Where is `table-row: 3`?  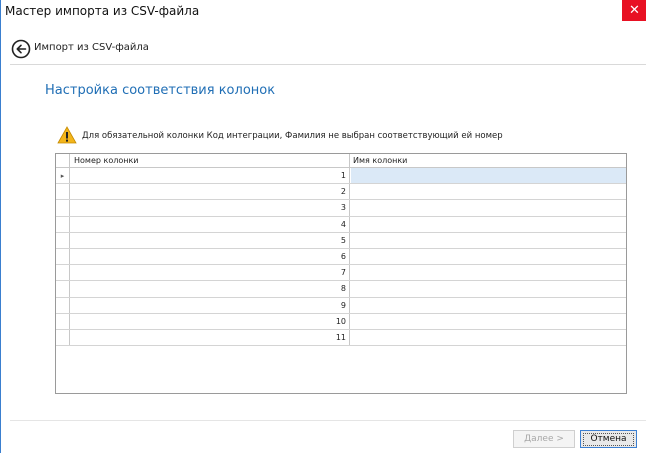 table-row: 3 is located at coordinates (341, 208).